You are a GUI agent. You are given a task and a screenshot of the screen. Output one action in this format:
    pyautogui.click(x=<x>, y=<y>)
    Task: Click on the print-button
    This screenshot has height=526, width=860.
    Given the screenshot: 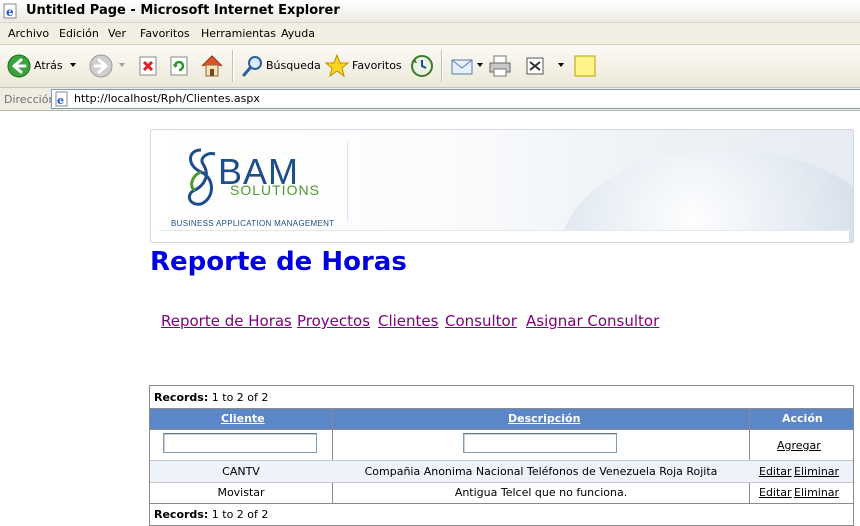 What is the action you would take?
    pyautogui.click(x=500, y=66)
    